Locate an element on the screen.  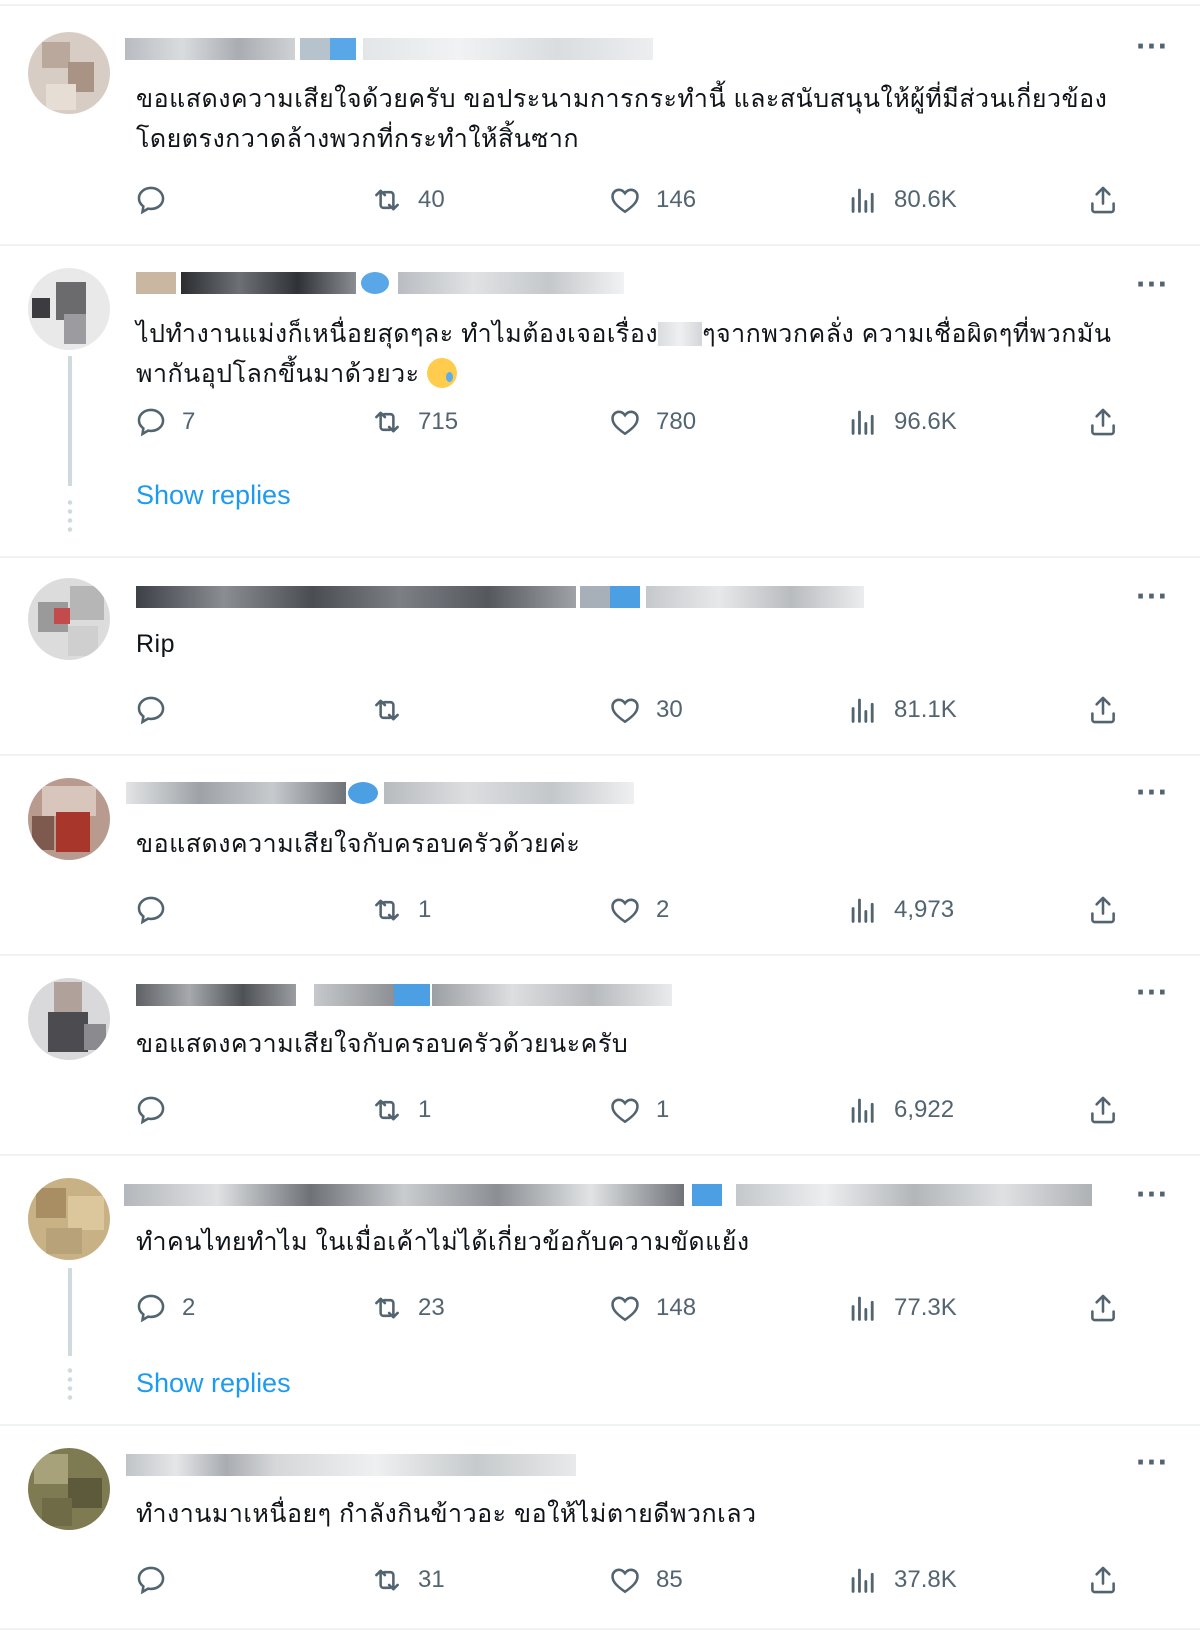
view-count: 4,973 is located at coordinates (924, 909).